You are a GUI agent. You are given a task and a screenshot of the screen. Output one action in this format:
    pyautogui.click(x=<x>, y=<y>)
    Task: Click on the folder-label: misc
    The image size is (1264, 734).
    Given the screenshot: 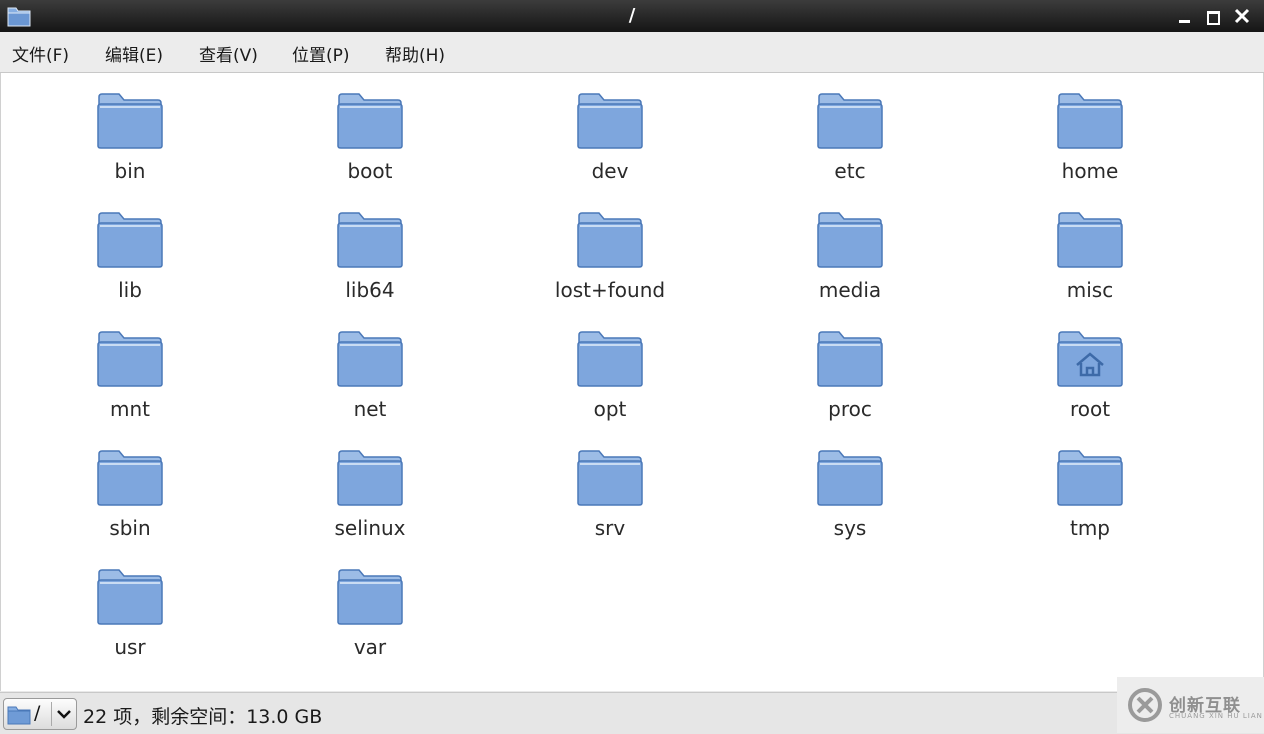 What is the action you would take?
    pyautogui.click(x=1090, y=290)
    